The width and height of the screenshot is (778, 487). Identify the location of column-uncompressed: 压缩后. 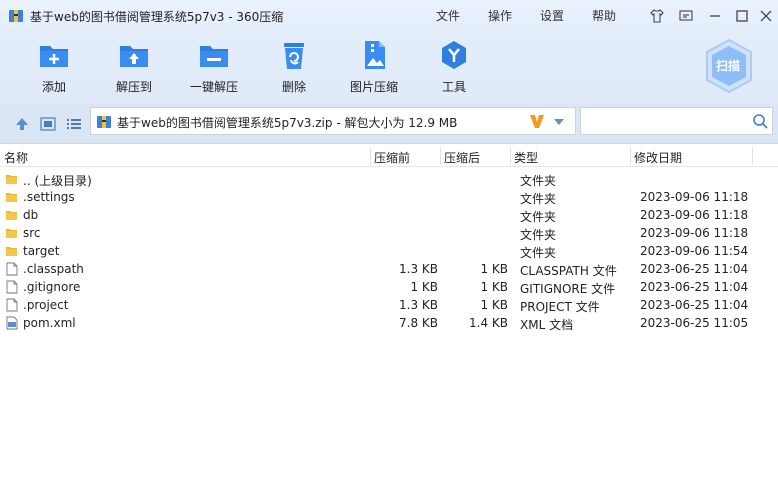
(462, 157).